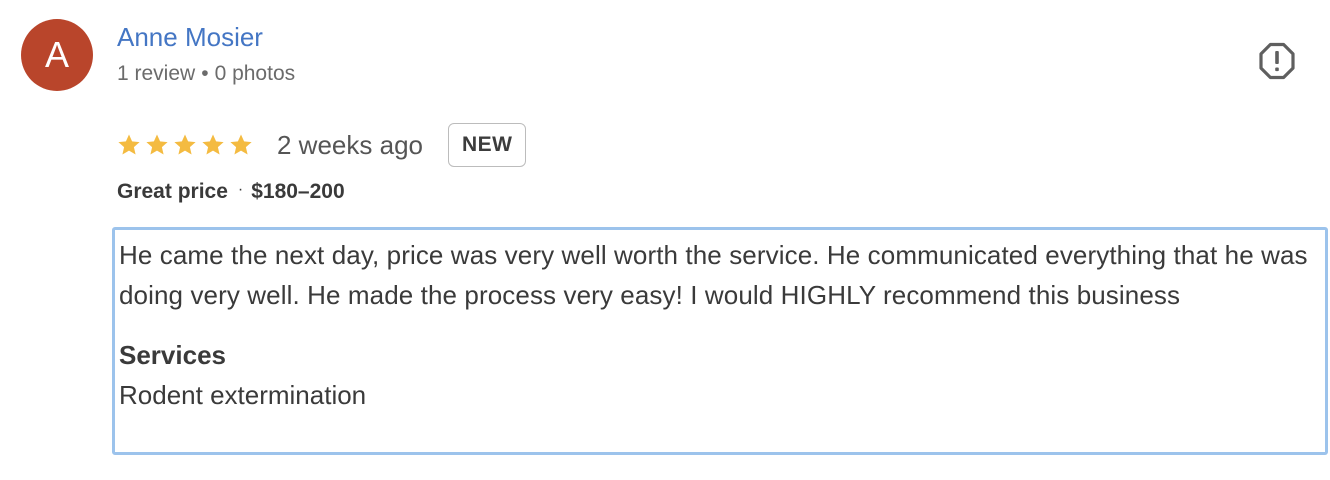 The image size is (1330, 480). I want to click on price-range: $180–200, so click(298, 191).